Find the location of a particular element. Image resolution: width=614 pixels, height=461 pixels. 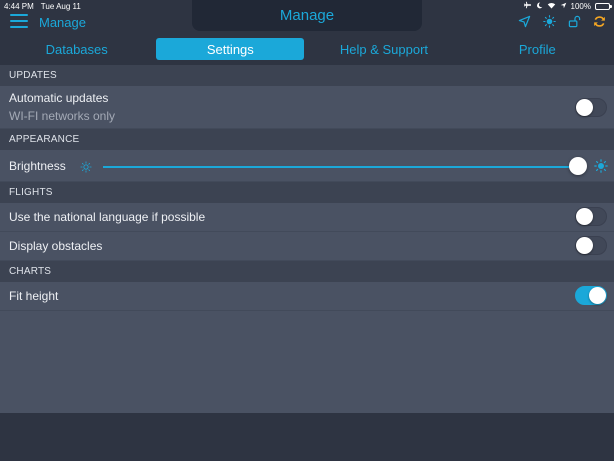

brightness-thumb is located at coordinates (578, 165).